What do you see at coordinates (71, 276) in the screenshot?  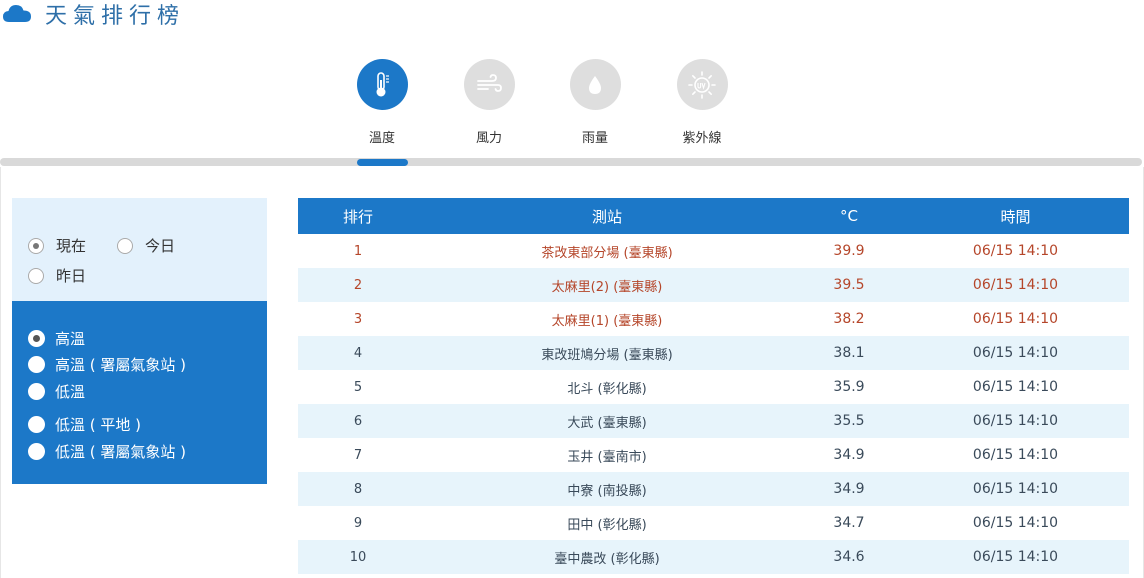 I see `radio-label: 昨日` at bounding box center [71, 276].